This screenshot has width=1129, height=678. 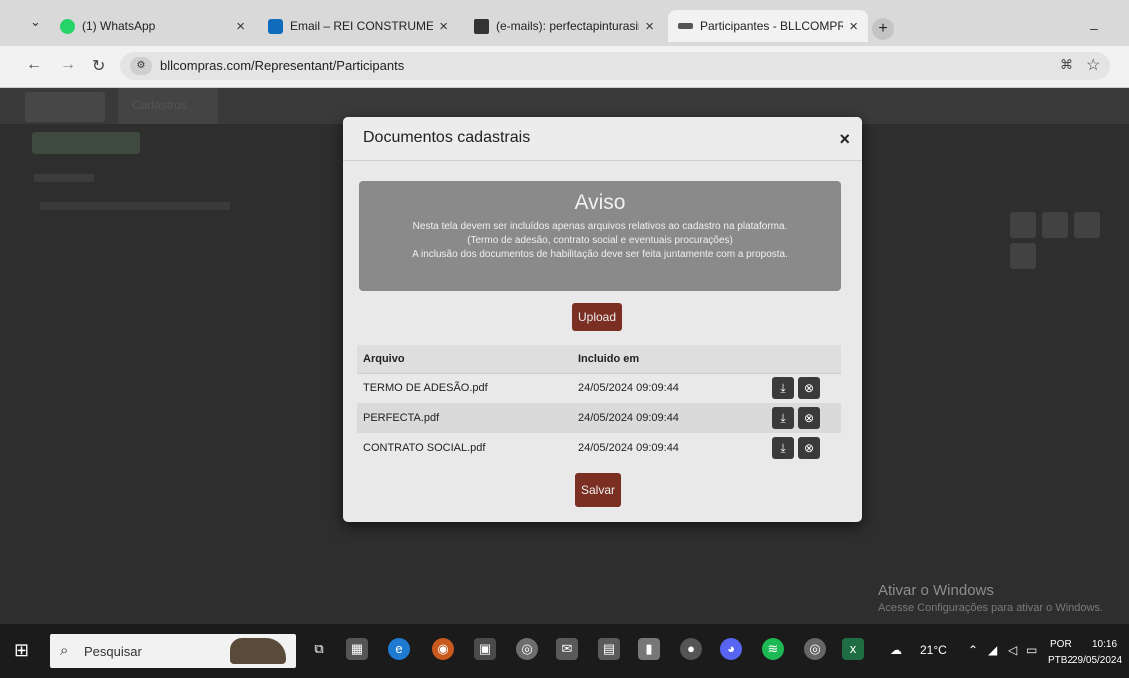 I want to click on close-icon: ×, so click(x=844, y=139).